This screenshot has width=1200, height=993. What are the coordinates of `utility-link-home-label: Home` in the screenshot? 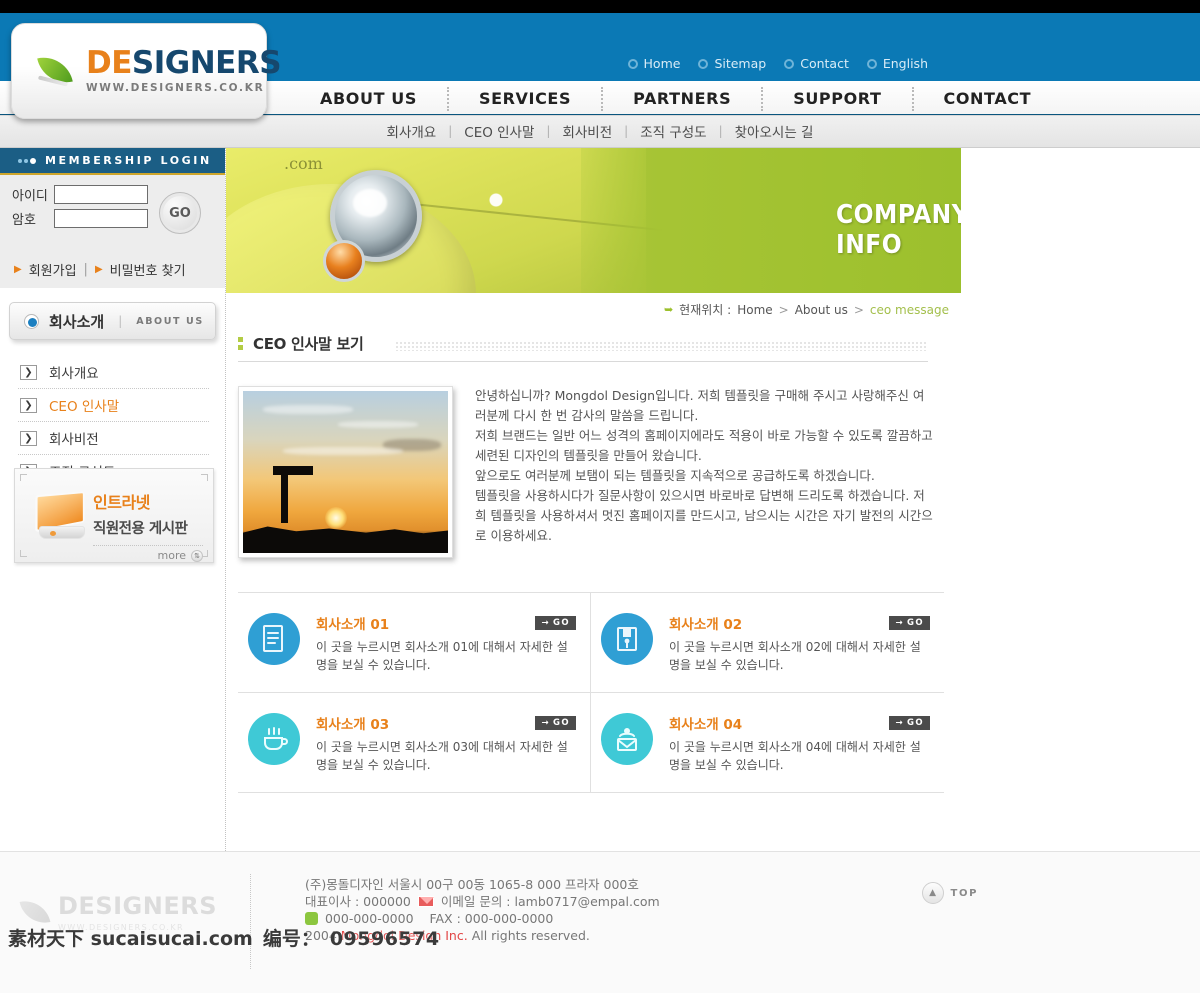 It's located at (662, 63).